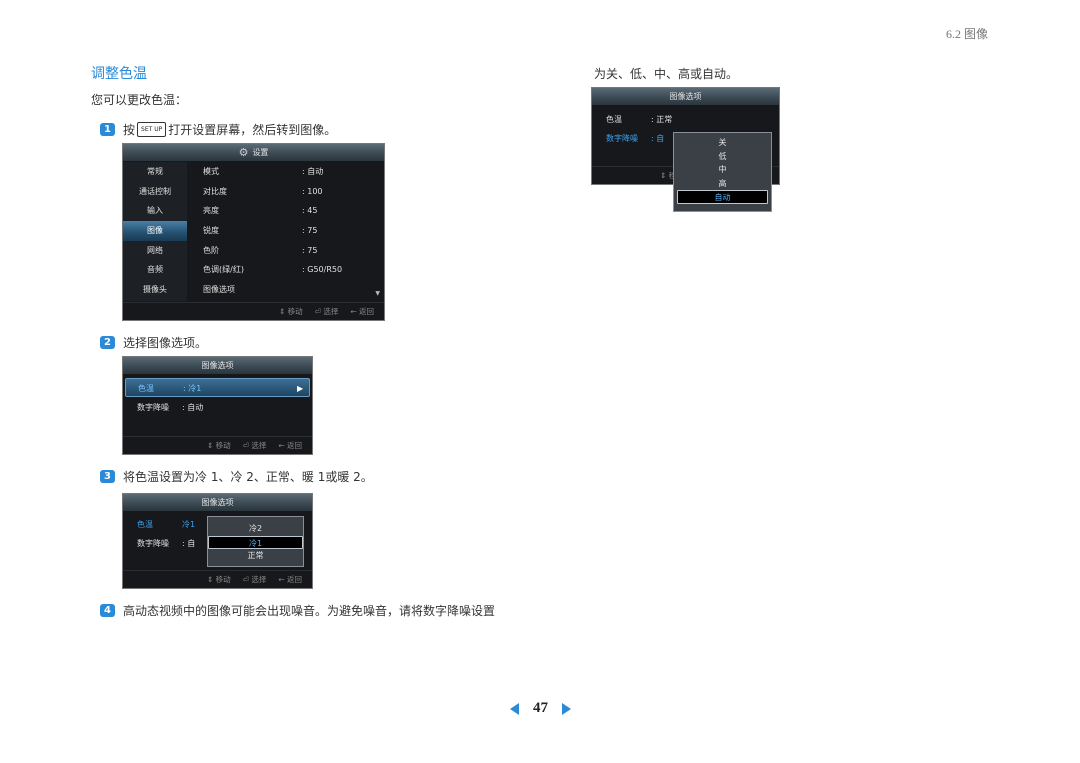 The image size is (1080, 763). What do you see at coordinates (260, 152) in the screenshot?
I see `osd-title: 设置` at bounding box center [260, 152].